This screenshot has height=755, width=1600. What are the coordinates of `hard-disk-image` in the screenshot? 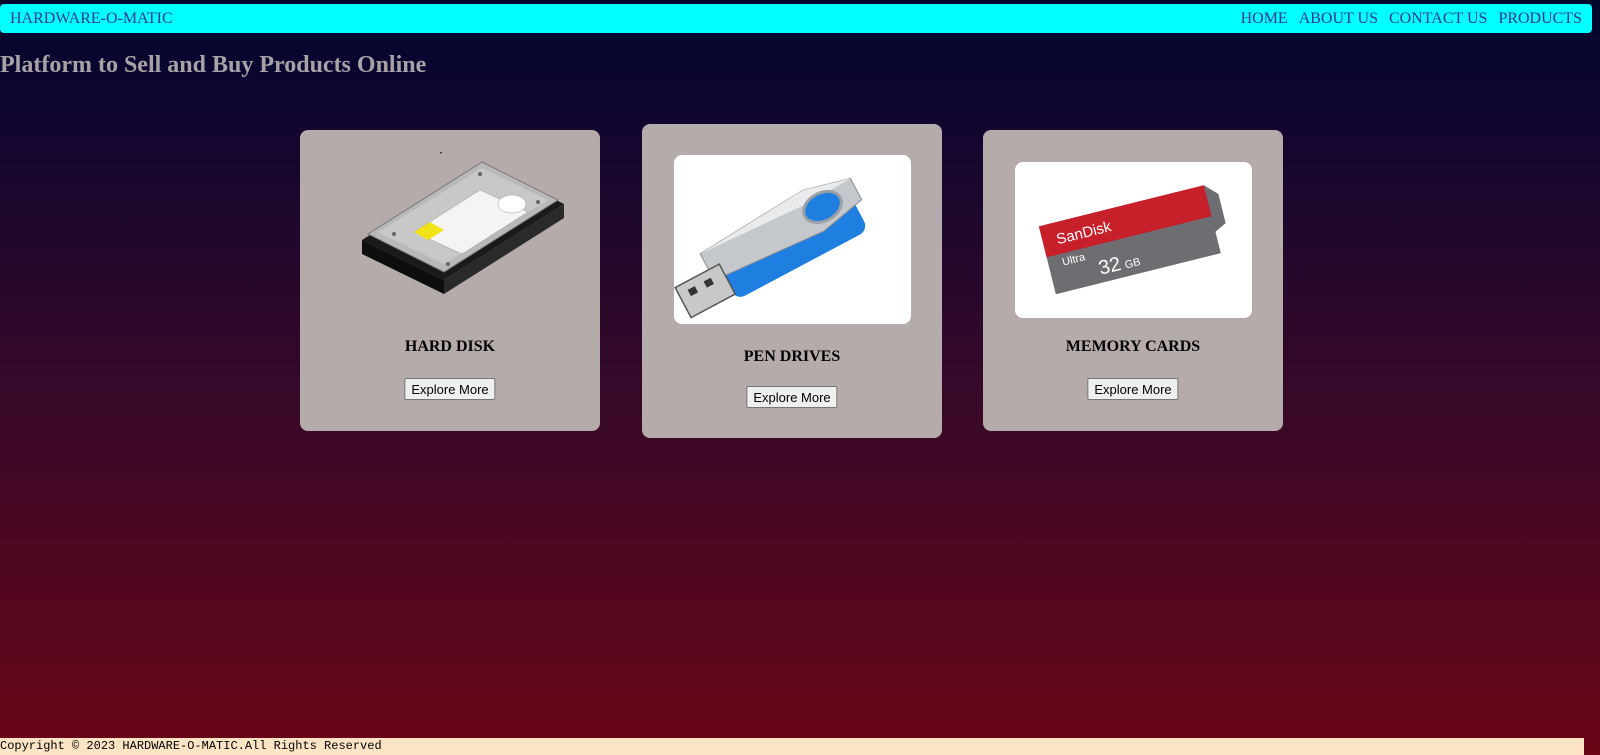 It's located at (450, 236).